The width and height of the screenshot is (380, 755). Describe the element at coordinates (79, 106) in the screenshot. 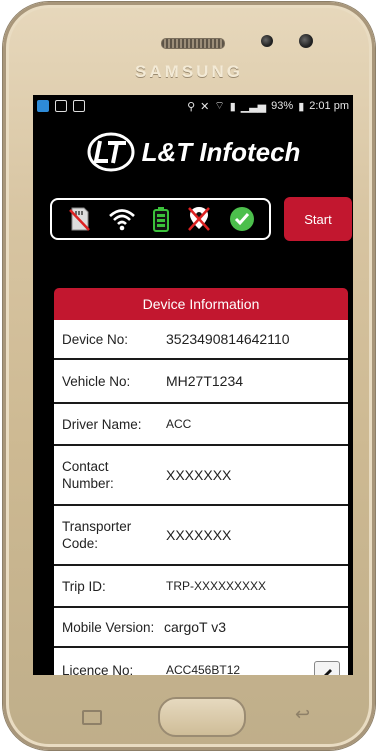

I see `mail-notification-icon` at that location.